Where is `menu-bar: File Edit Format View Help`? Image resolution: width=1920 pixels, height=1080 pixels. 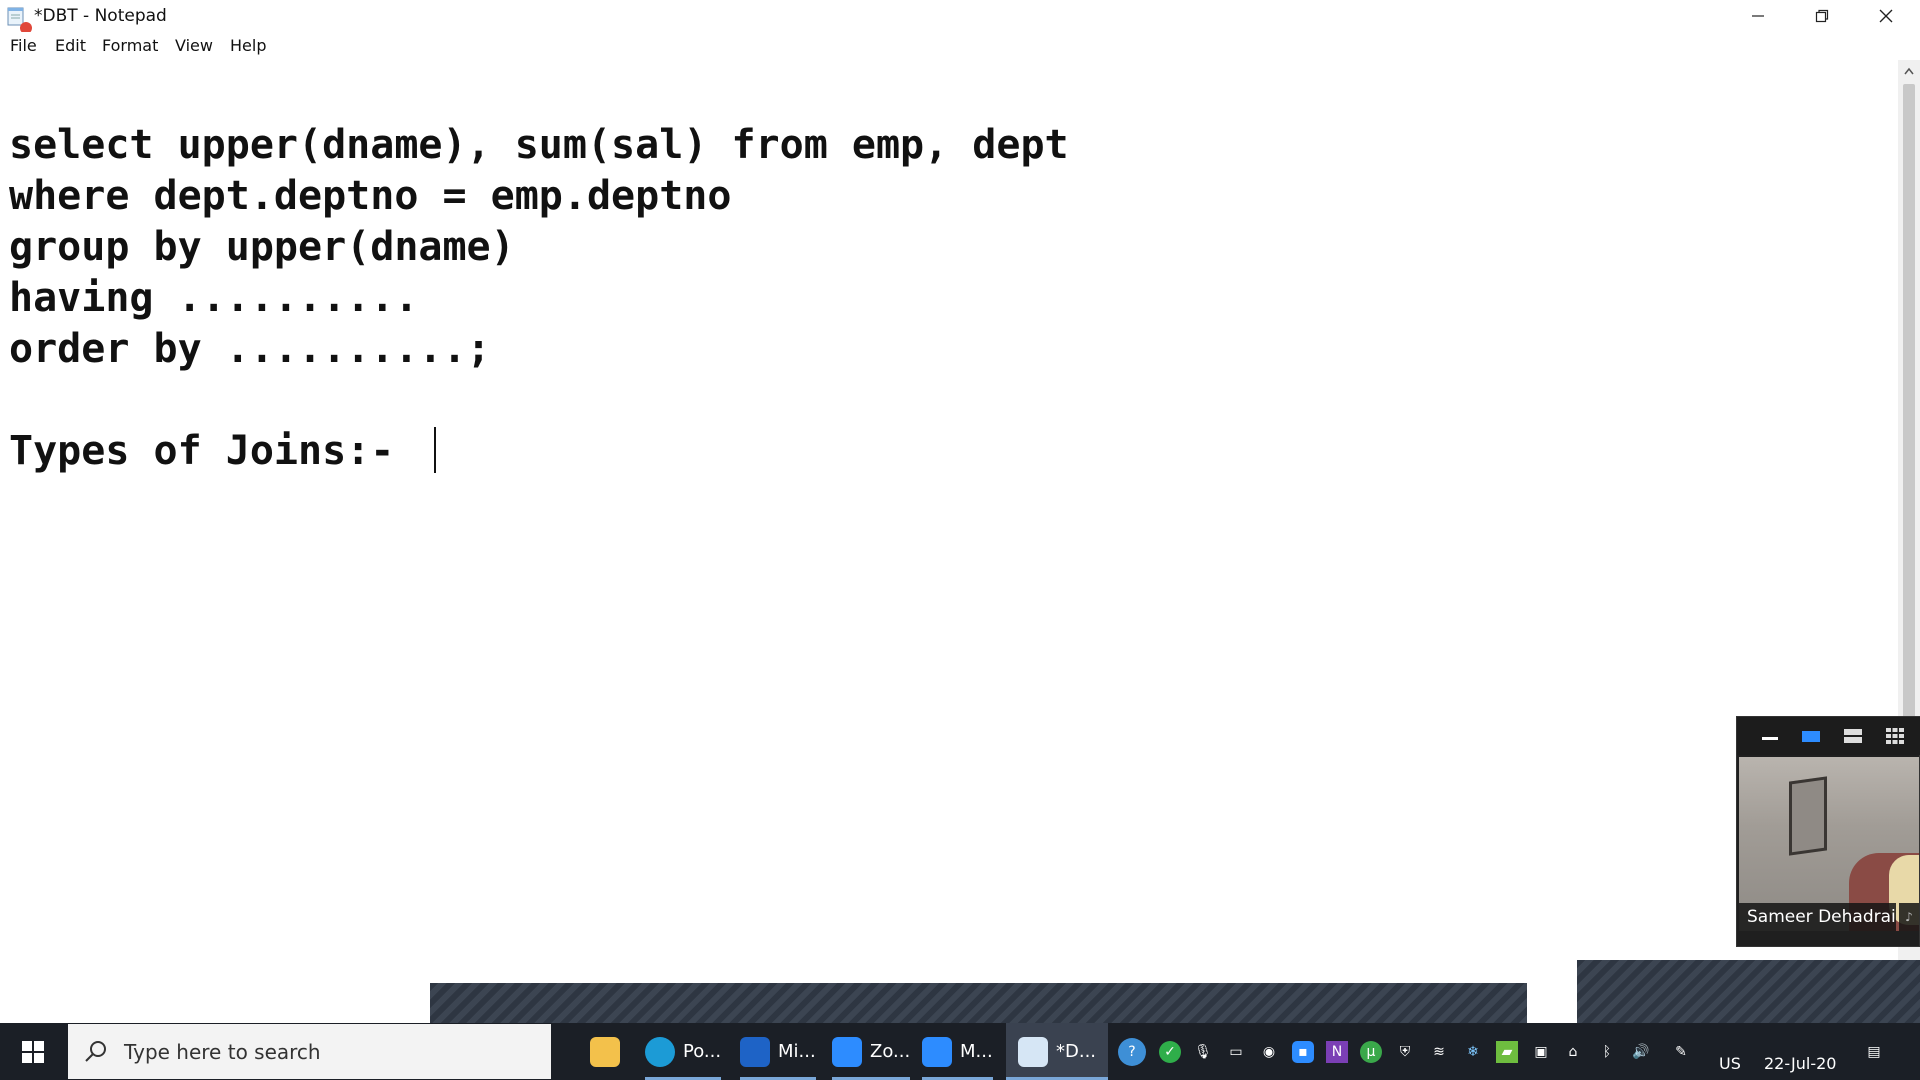
menu-bar: File Edit Format View Help is located at coordinates (960, 46).